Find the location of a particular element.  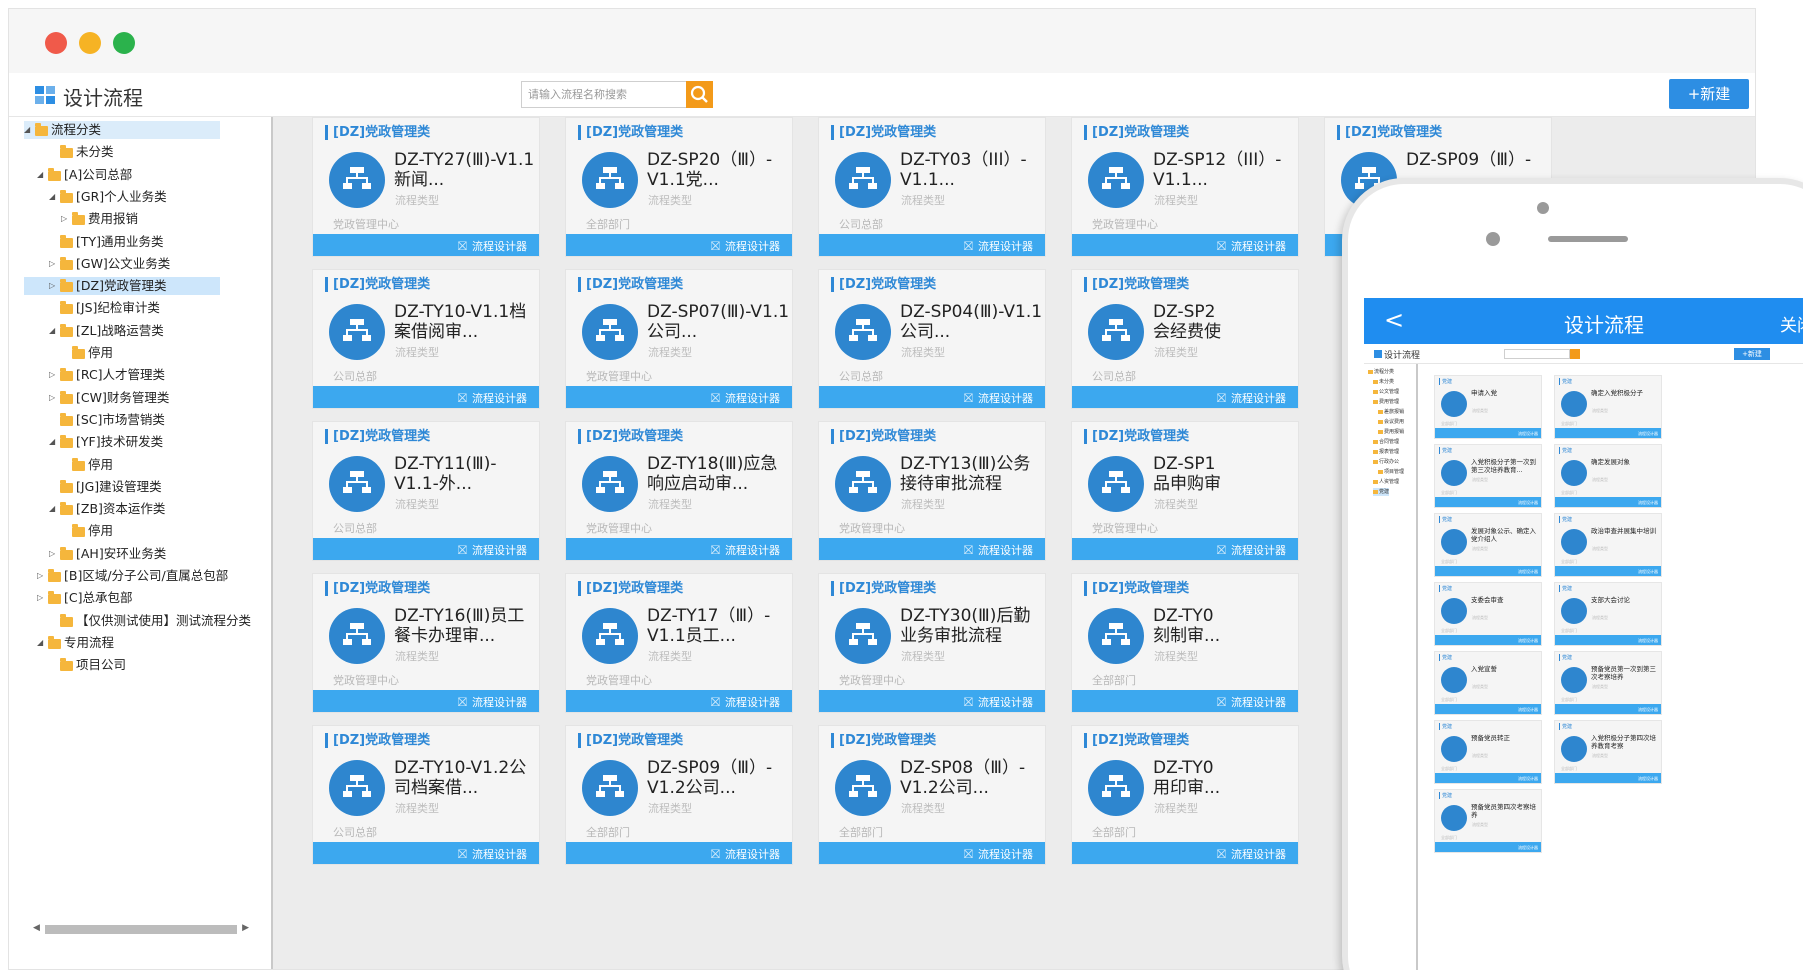

minimize-window-button is located at coordinates (90, 43).